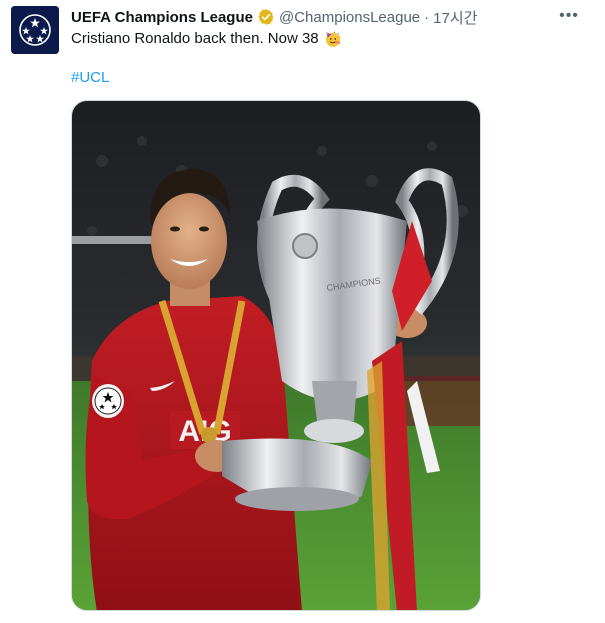  What do you see at coordinates (162, 17) in the screenshot?
I see `author-name: UEFA Champions League` at bounding box center [162, 17].